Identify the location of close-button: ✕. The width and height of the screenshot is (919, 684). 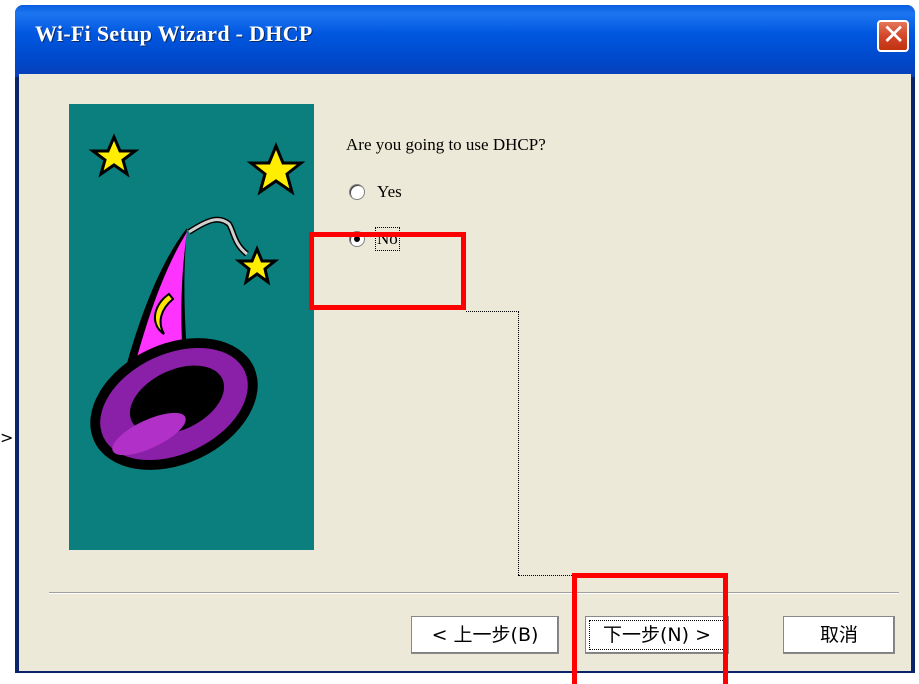
(893, 35).